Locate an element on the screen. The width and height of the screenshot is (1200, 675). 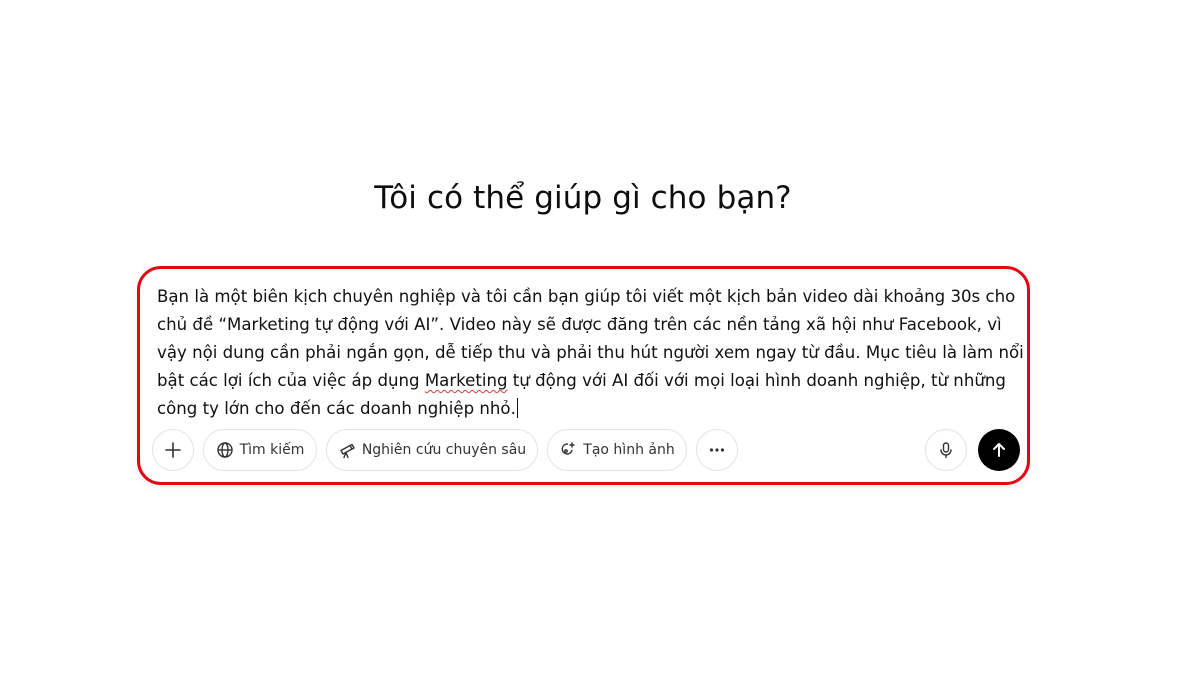
spellcheck-flagged-word: Marketing is located at coordinates (466, 380).